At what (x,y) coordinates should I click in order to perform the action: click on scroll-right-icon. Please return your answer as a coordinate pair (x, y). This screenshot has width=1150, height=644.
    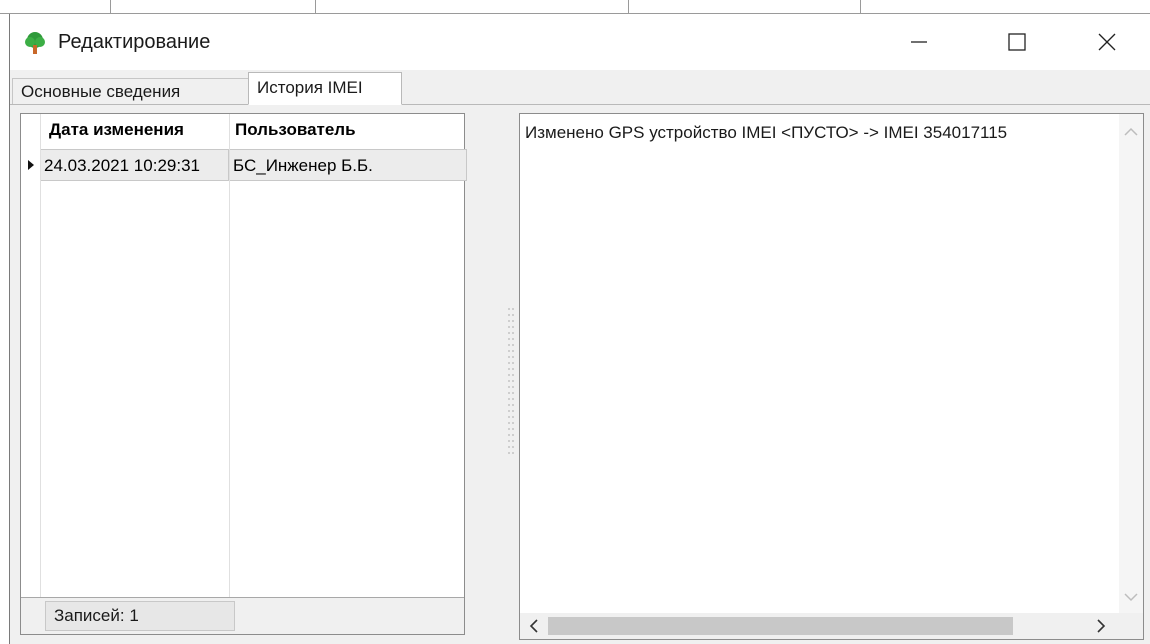
    Looking at the image, I should click on (1101, 626).